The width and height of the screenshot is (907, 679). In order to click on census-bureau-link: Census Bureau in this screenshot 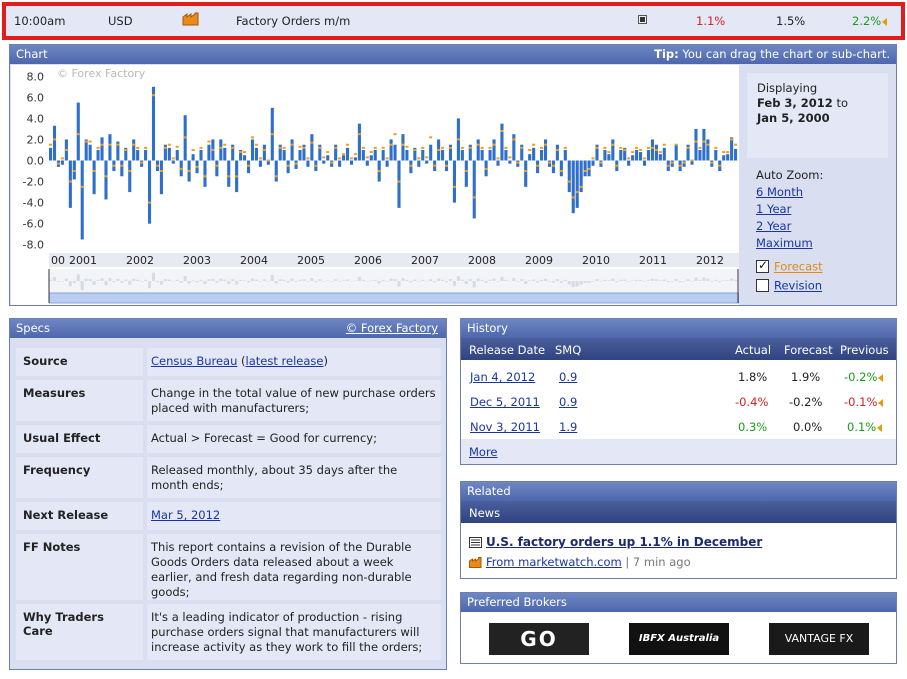, I will do `click(194, 361)`.